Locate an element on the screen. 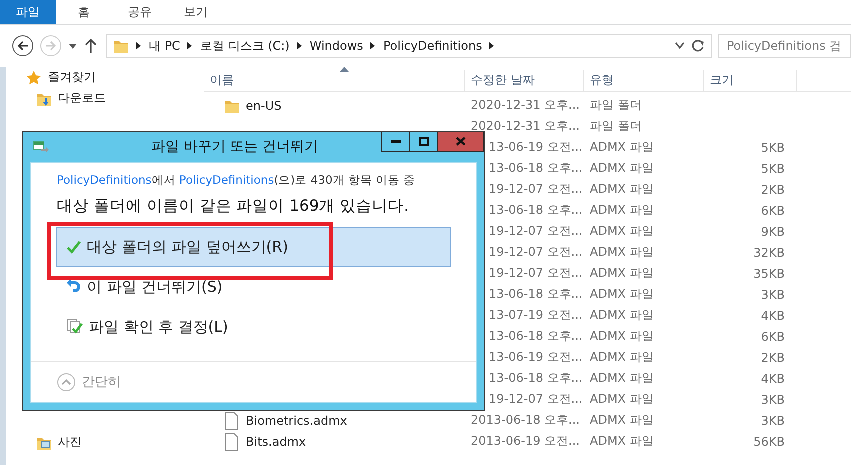 The width and height of the screenshot is (851, 465). chevron-up-icon is located at coordinates (66, 382).